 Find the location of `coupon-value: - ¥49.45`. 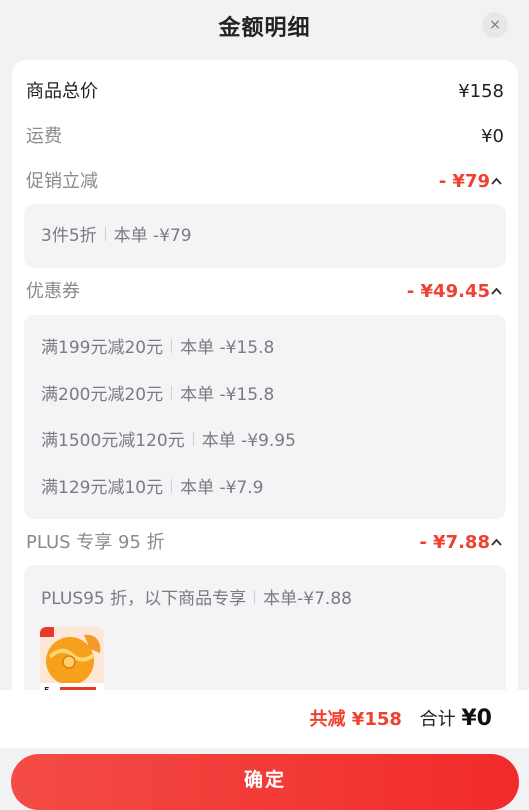

coupon-value: - ¥49.45 is located at coordinates (448, 291).